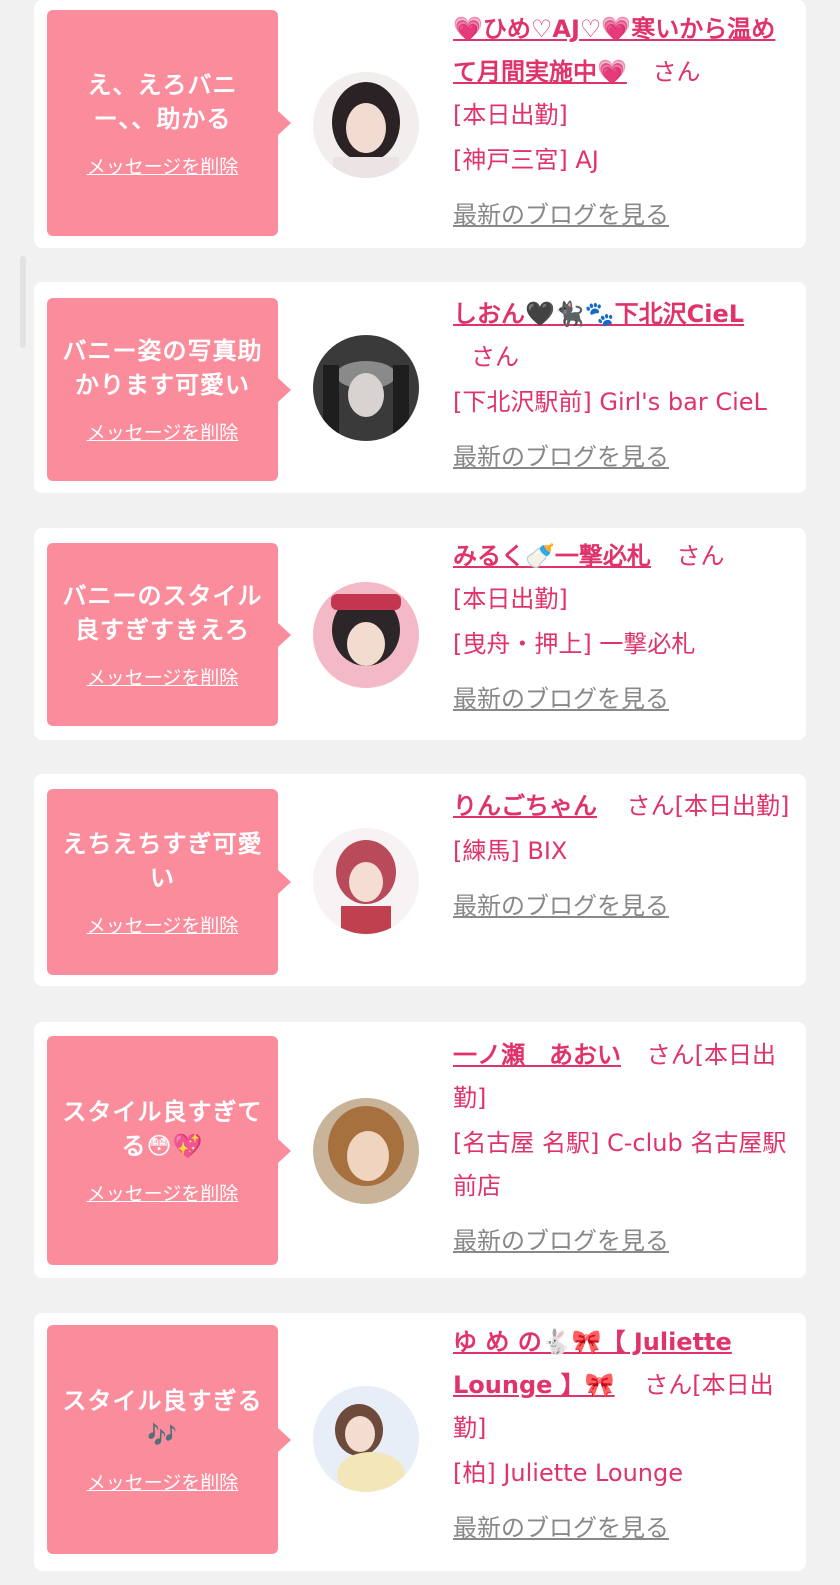 The image size is (840, 1585). Describe the element at coordinates (568, 1473) in the screenshot. I see `shop-location: [柏] Juliette Lounge` at that location.